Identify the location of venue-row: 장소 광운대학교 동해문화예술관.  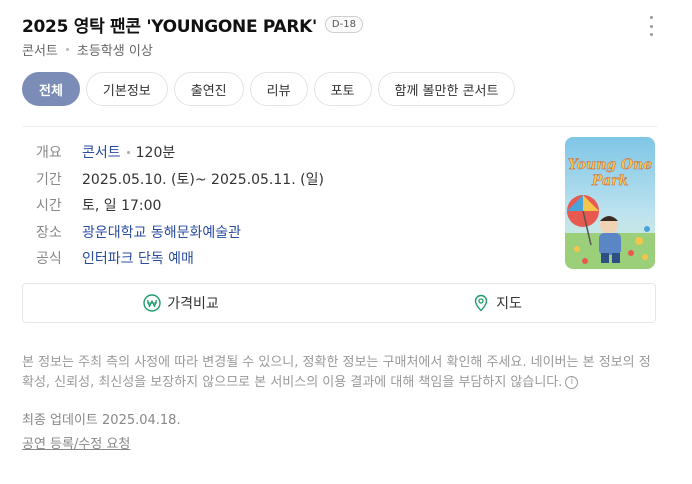
(180, 232).